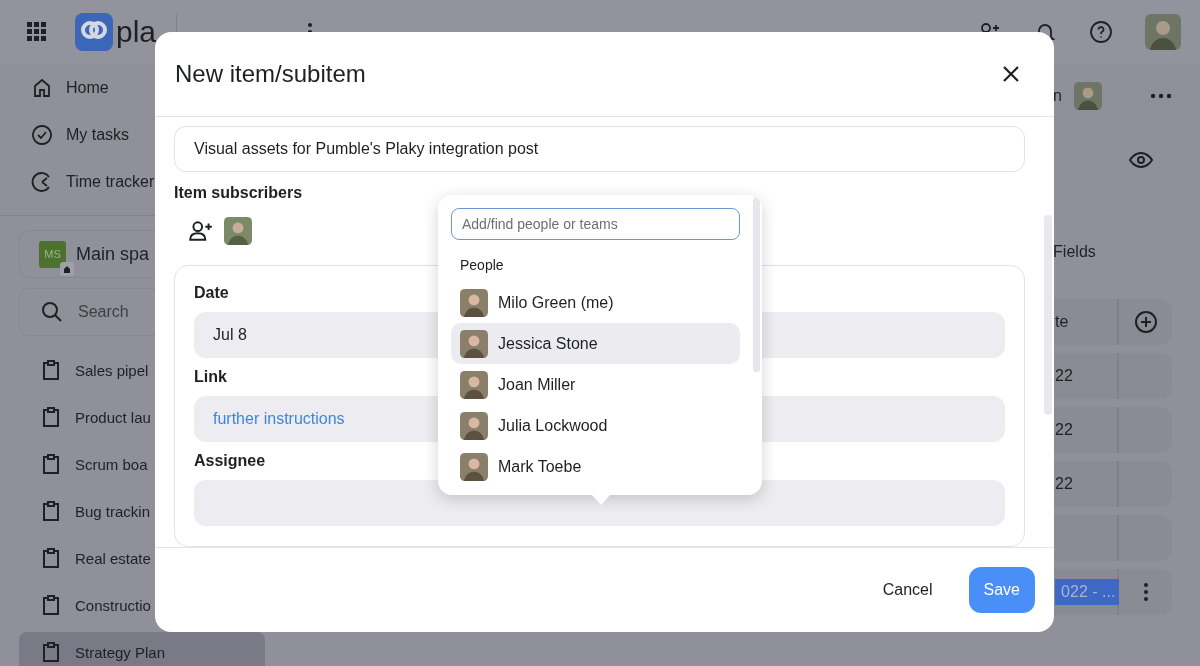 This screenshot has height=666, width=1200. I want to click on search-field: Add/find people or teams, so click(595, 224).